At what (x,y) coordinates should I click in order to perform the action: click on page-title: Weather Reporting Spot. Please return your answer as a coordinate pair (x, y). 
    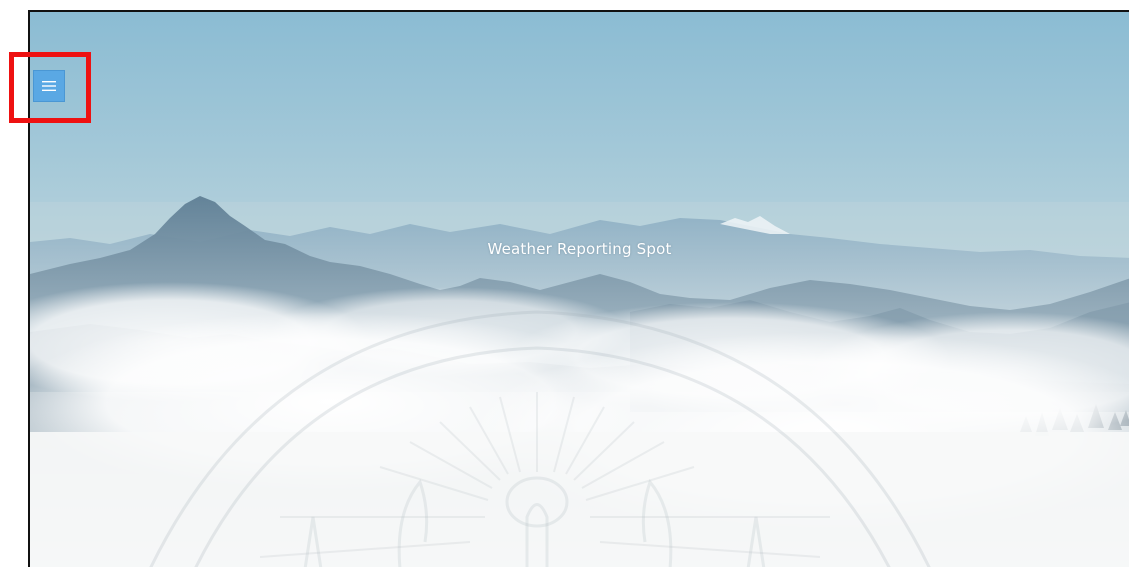
    Looking at the image, I should click on (579, 249).